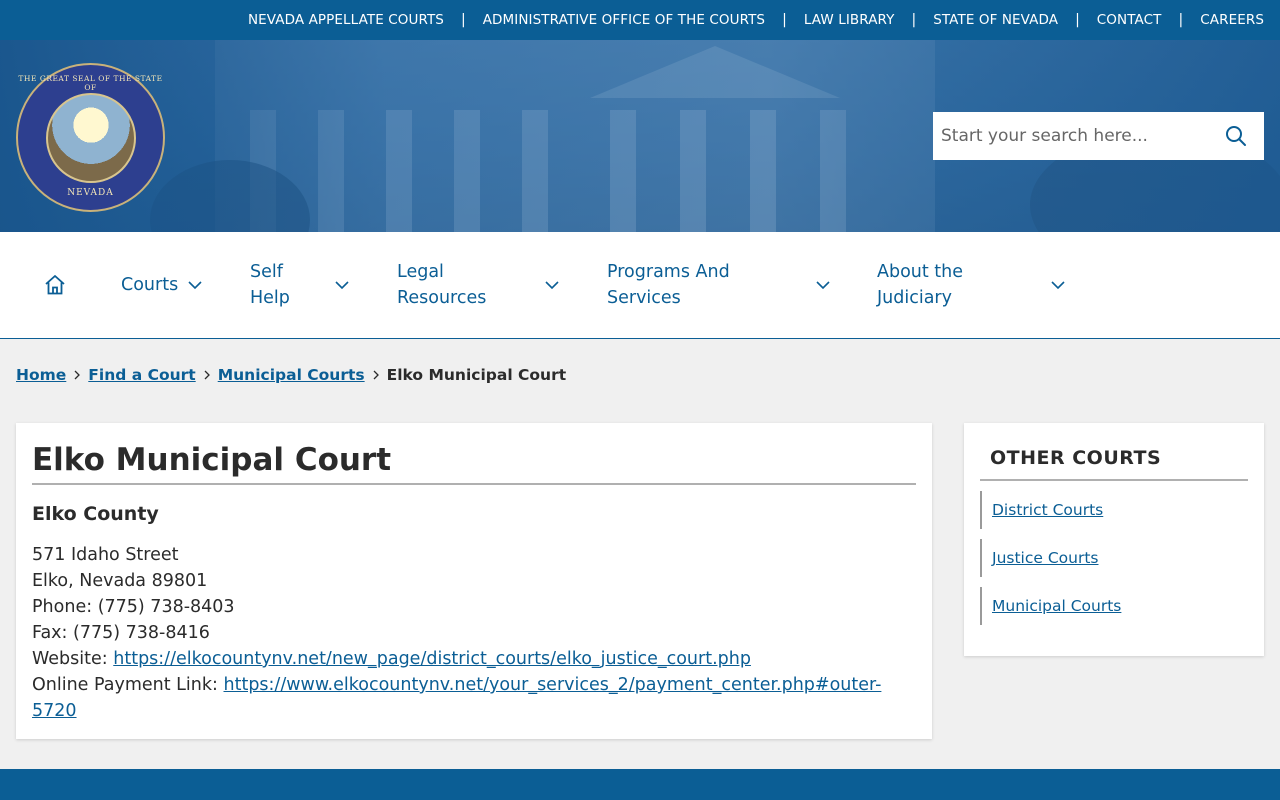 The width and height of the screenshot is (1280, 800). I want to click on nav-about-line2: Judiciary, so click(914, 298).